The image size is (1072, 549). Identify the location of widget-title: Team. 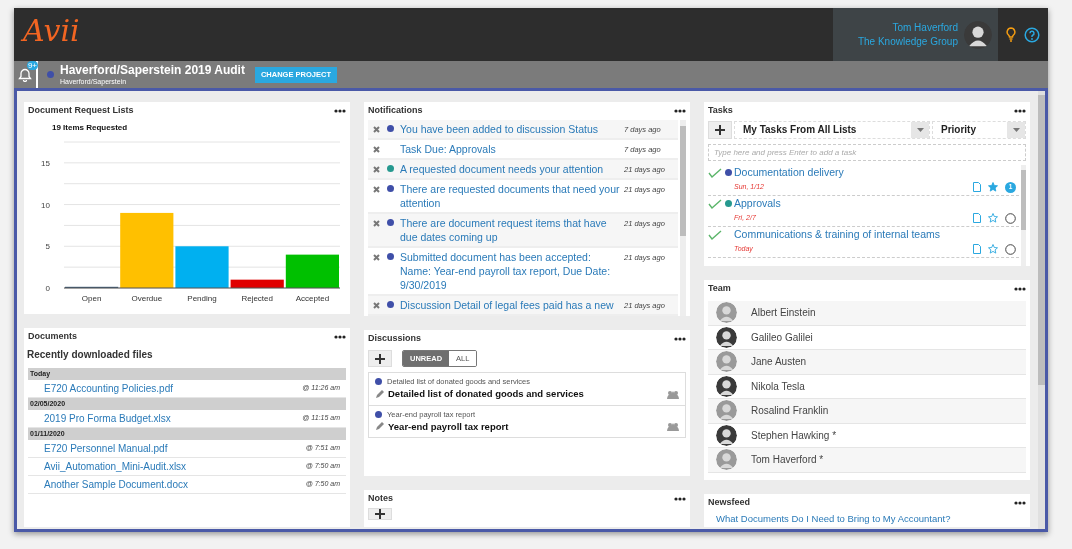
(719, 289).